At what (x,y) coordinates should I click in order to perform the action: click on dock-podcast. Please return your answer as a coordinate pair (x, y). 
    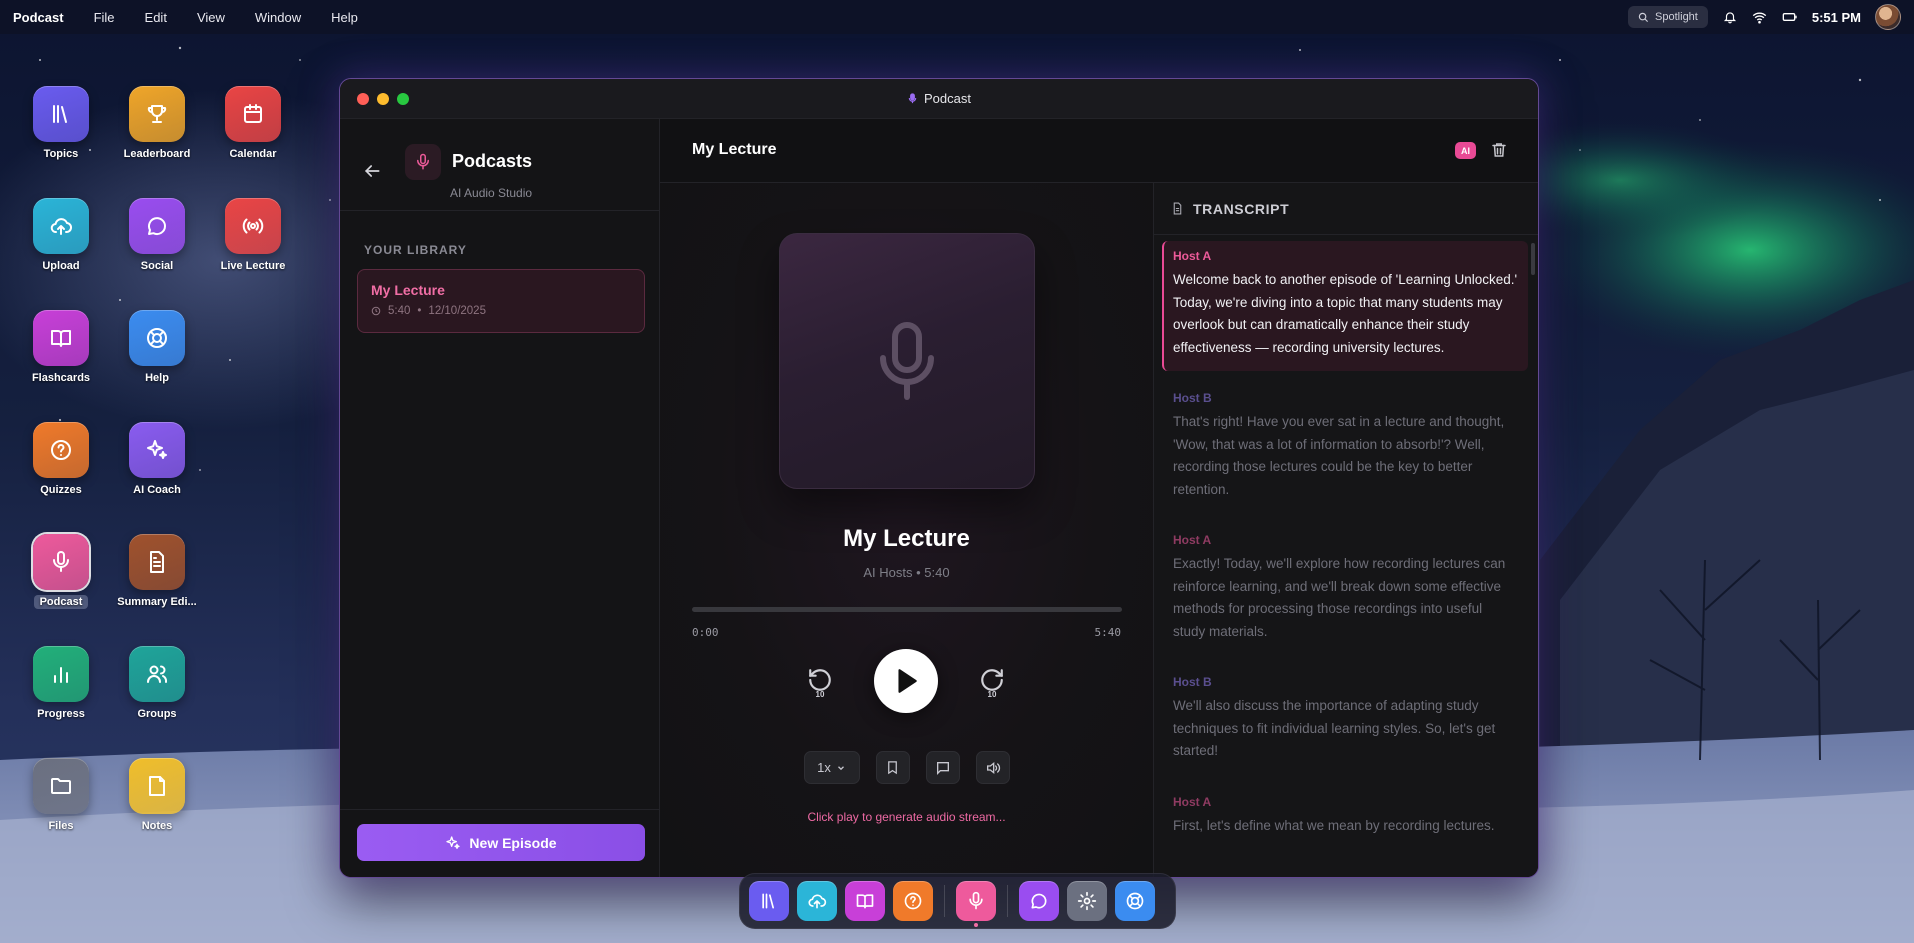
    Looking at the image, I should click on (976, 904).